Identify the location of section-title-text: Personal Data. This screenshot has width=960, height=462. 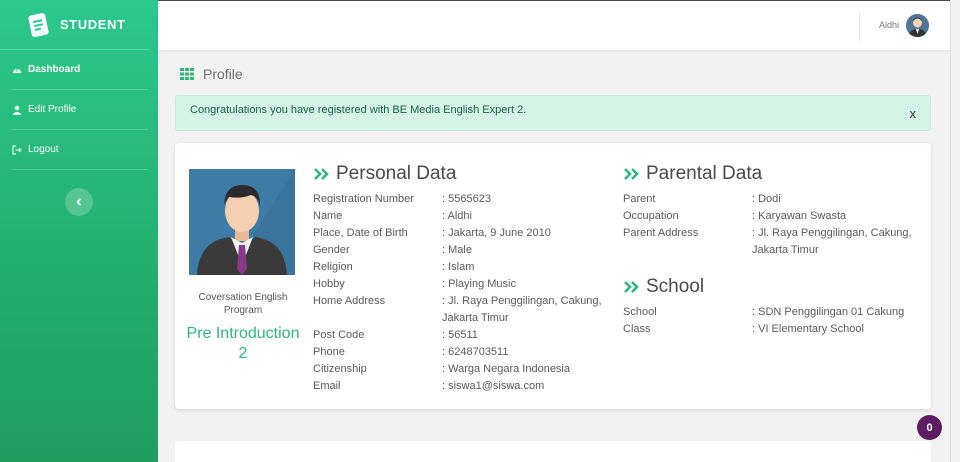
(396, 173).